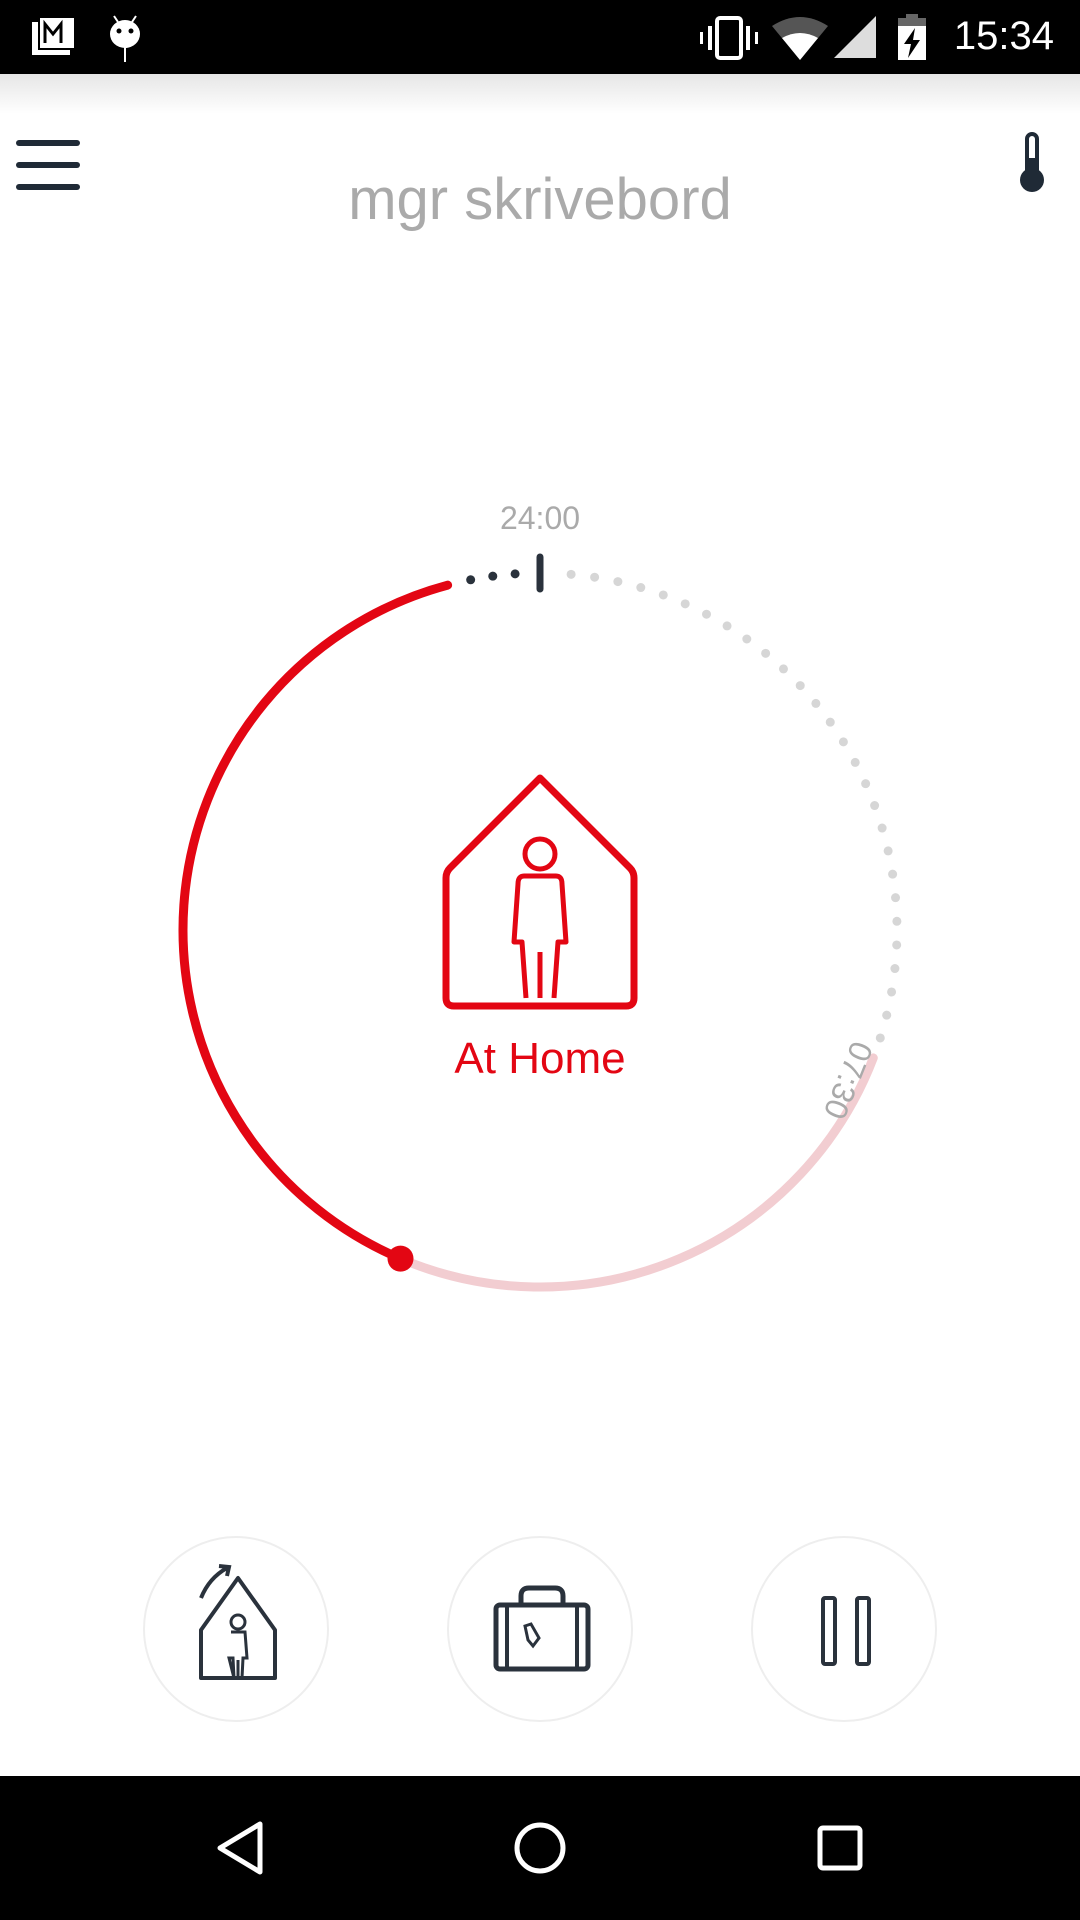  I want to click on leave-home-button, so click(236, 1629).